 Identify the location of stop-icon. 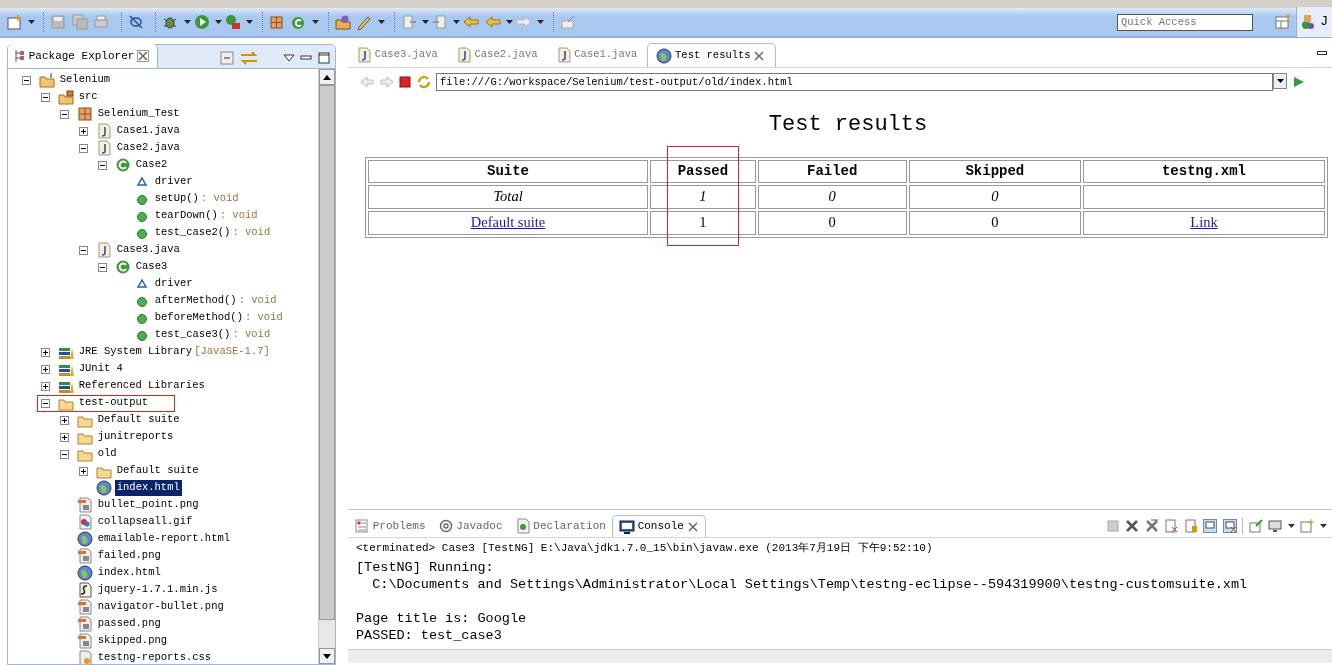
(405, 82).